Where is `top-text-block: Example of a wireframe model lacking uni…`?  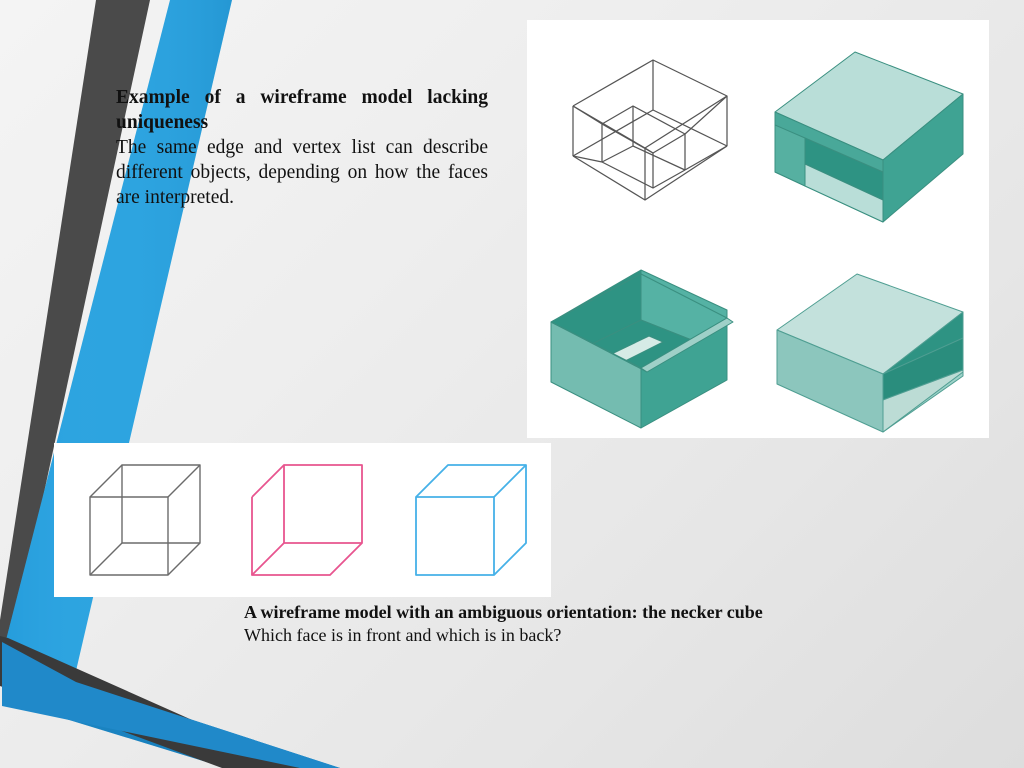
top-text-block: Example of a wireframe model lacking uni… is located at coordinates (302, 148).